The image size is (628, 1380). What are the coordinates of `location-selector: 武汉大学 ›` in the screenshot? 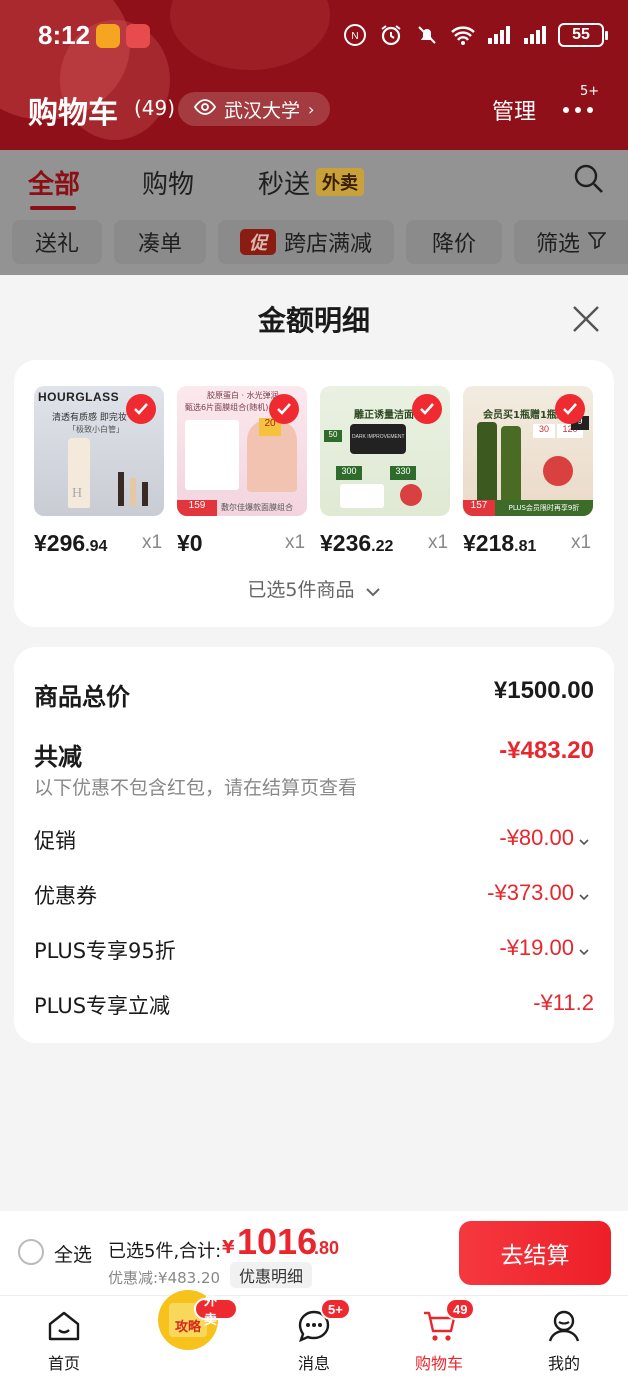 It's located at (254, 109).